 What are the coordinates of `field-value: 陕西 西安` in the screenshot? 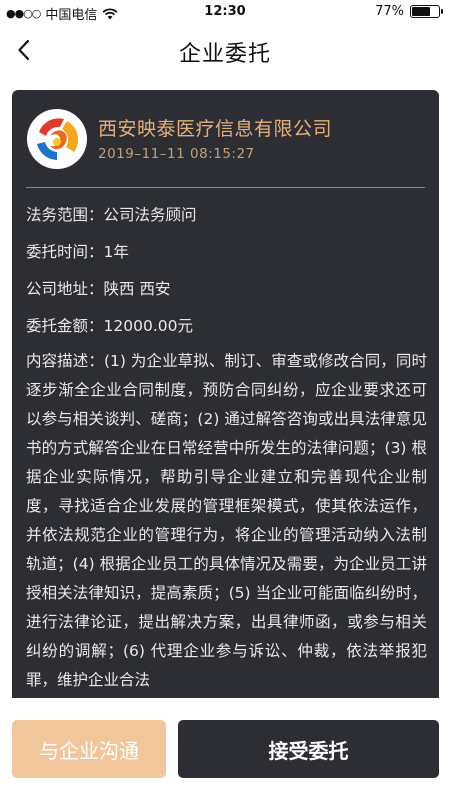 It's located at (137, 289).